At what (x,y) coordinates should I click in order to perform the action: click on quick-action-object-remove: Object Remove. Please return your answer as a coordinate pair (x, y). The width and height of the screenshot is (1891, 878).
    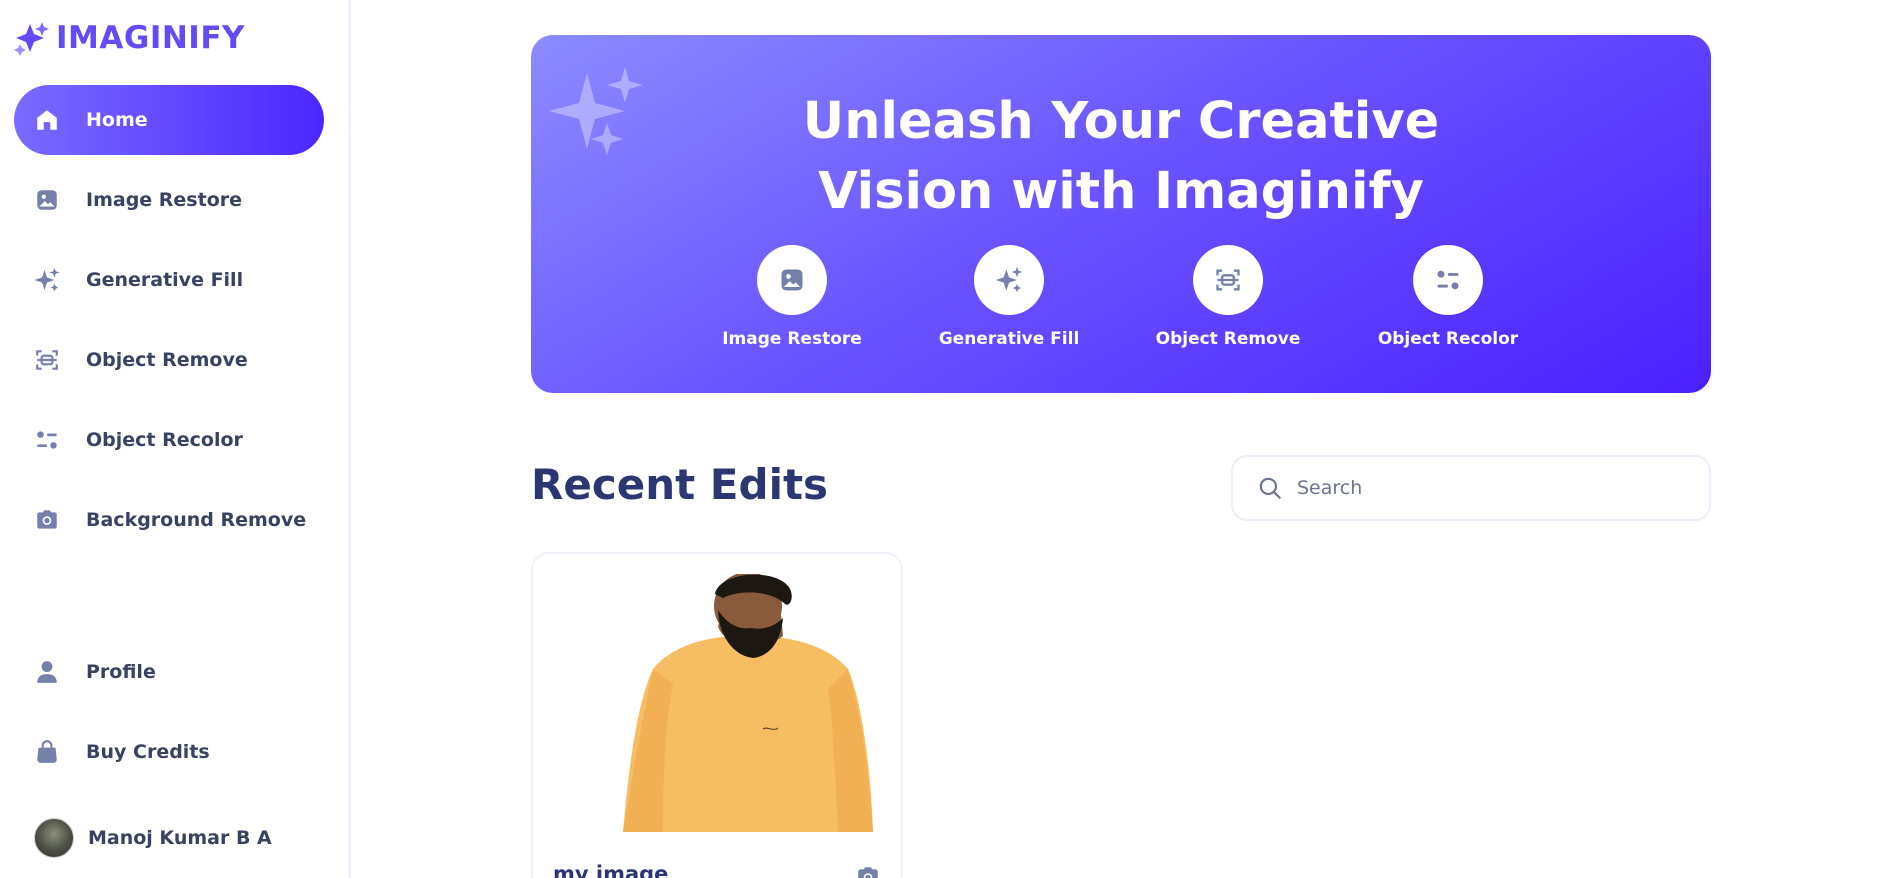
    Looking at the image, I should click on (1228, 297).